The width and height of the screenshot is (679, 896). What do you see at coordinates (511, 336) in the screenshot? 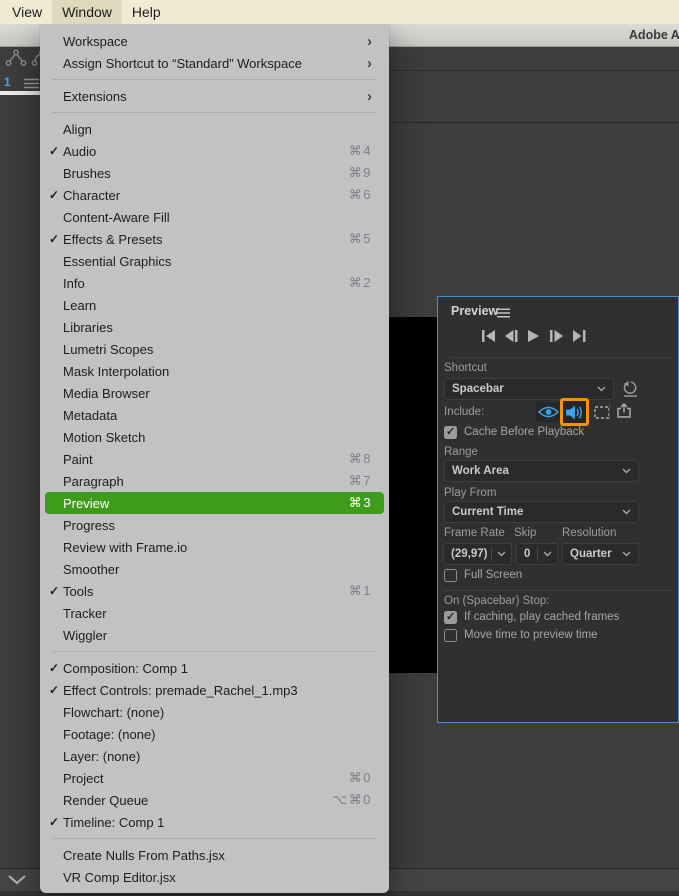
I see `previous-frame-button` at bounding box center [511, 336].